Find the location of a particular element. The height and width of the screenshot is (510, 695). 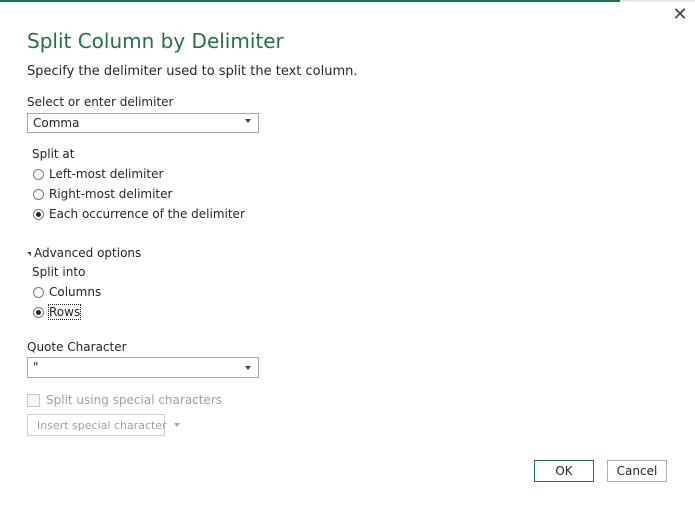

delimiter-select-value: Comma is located at coordinates (56, 123).